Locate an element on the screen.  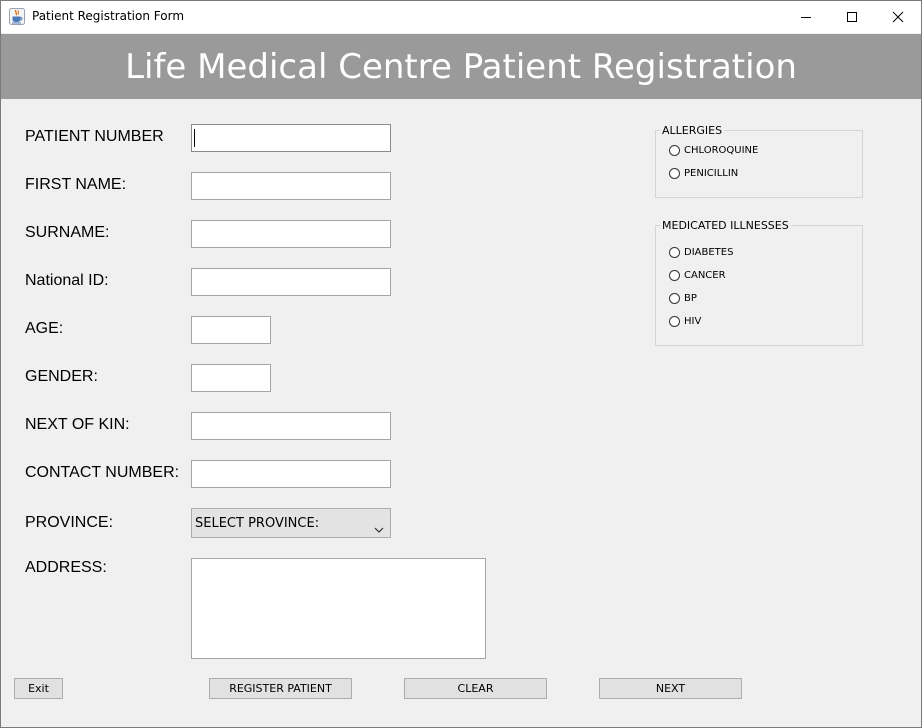
page-title-banner: Life Medical Centre Patient Registration is located at coordinates (461, 66).